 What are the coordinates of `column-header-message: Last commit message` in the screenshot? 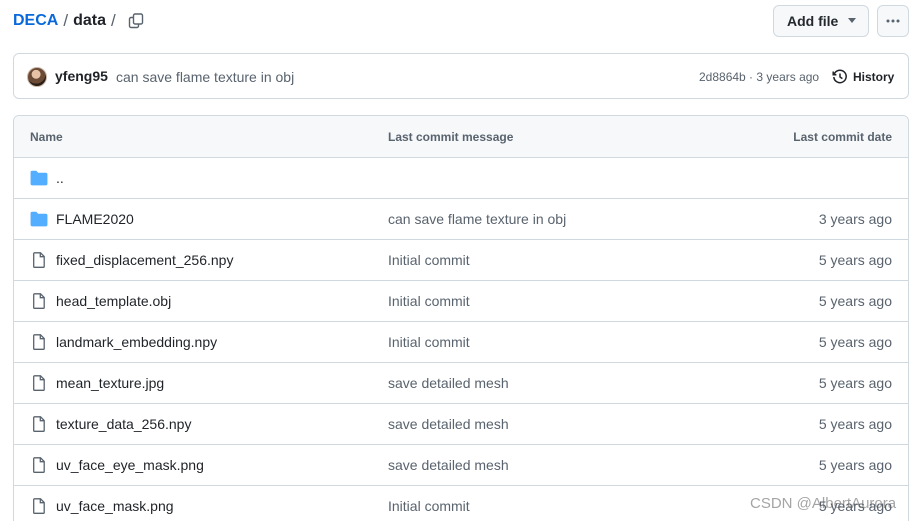 It's located at (451, 137).